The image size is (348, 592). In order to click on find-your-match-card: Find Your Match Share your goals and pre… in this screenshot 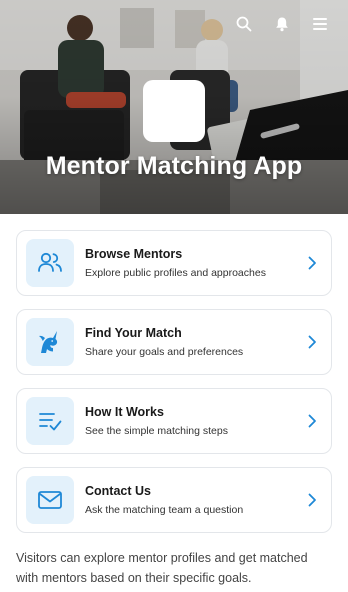, I will do `click(174, 342)`.